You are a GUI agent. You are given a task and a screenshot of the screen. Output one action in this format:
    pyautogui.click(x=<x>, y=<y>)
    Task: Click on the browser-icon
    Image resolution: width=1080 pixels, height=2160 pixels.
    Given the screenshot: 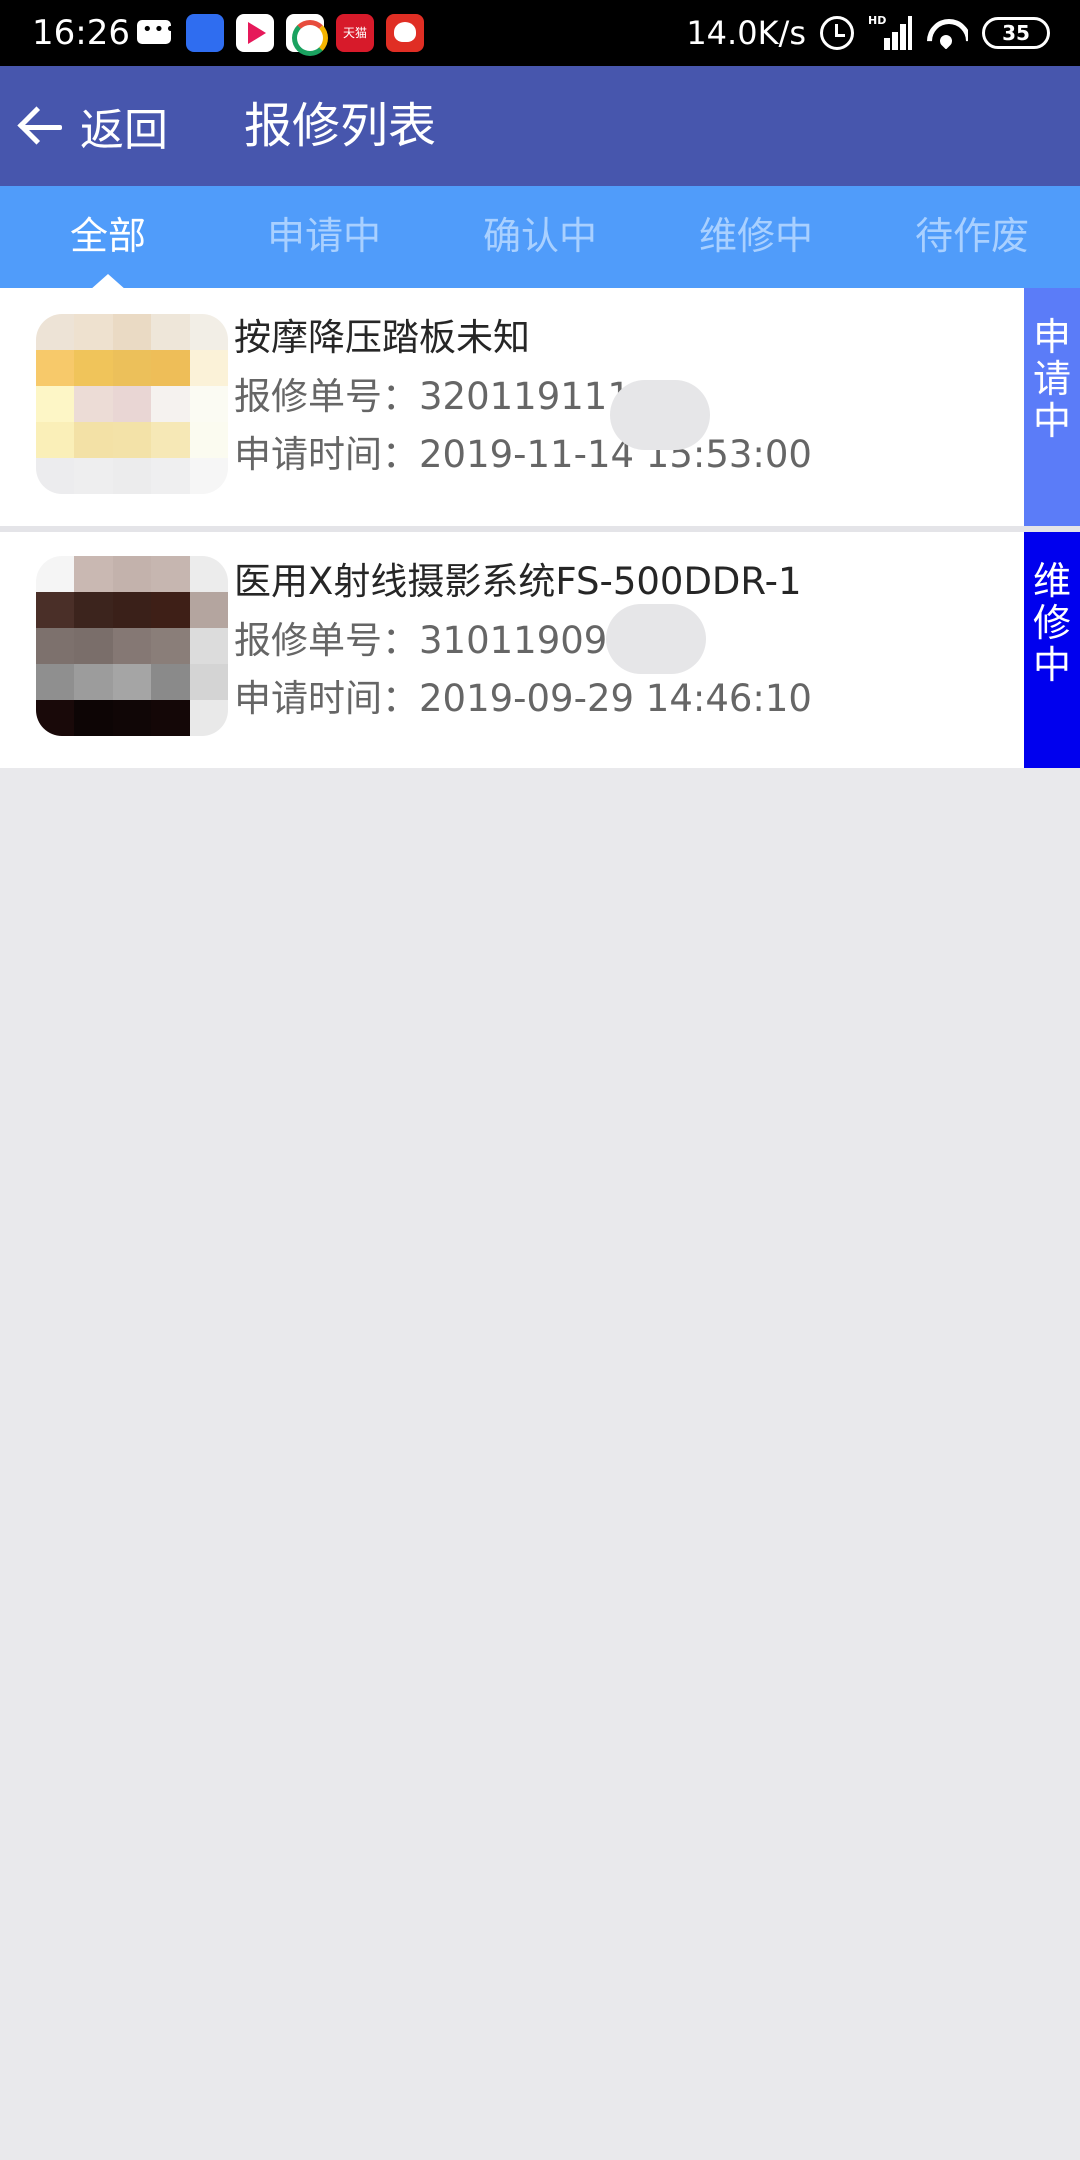 What is the action you would take?
    pyautogui.click(x=307, y=35)
    